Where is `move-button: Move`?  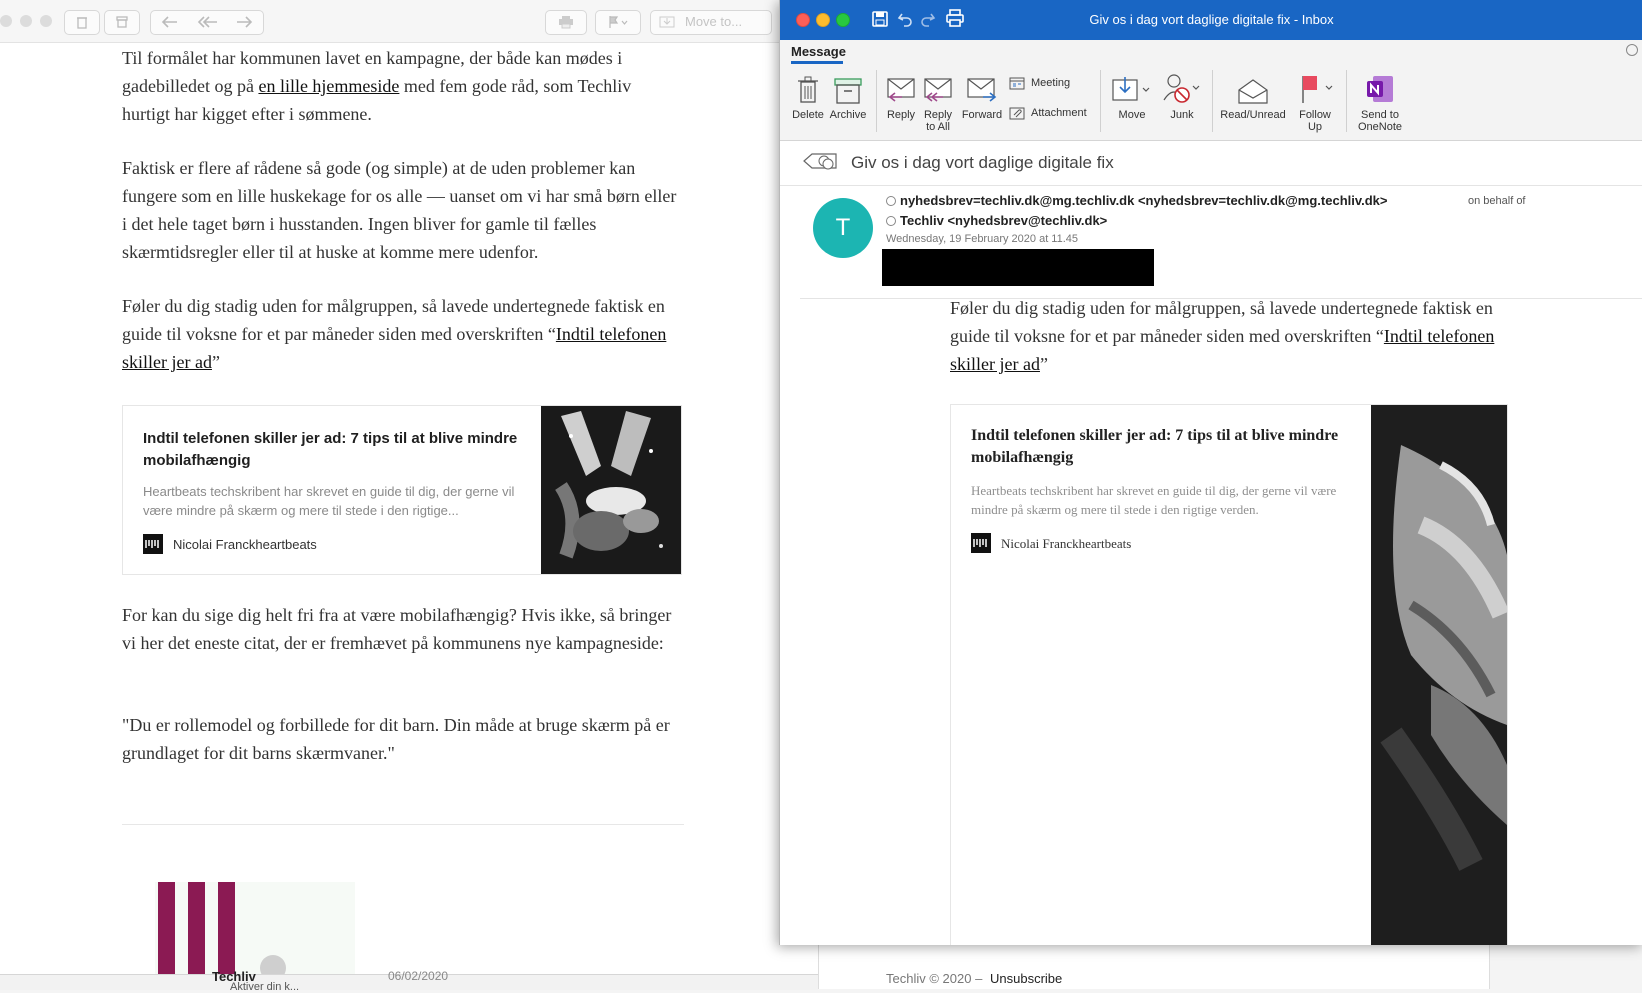
move-button: Move is located at coordinates (1132, 95).